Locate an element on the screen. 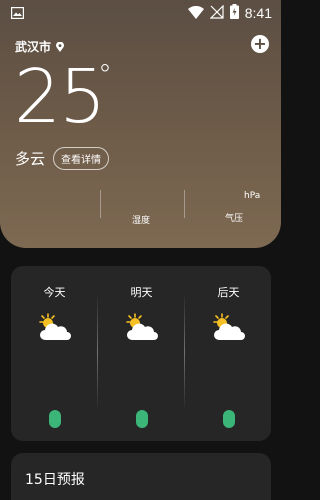 The image size is (320, 500). forecast-day-after-tomorrow: 后天 is located at coordinates (228, 353).